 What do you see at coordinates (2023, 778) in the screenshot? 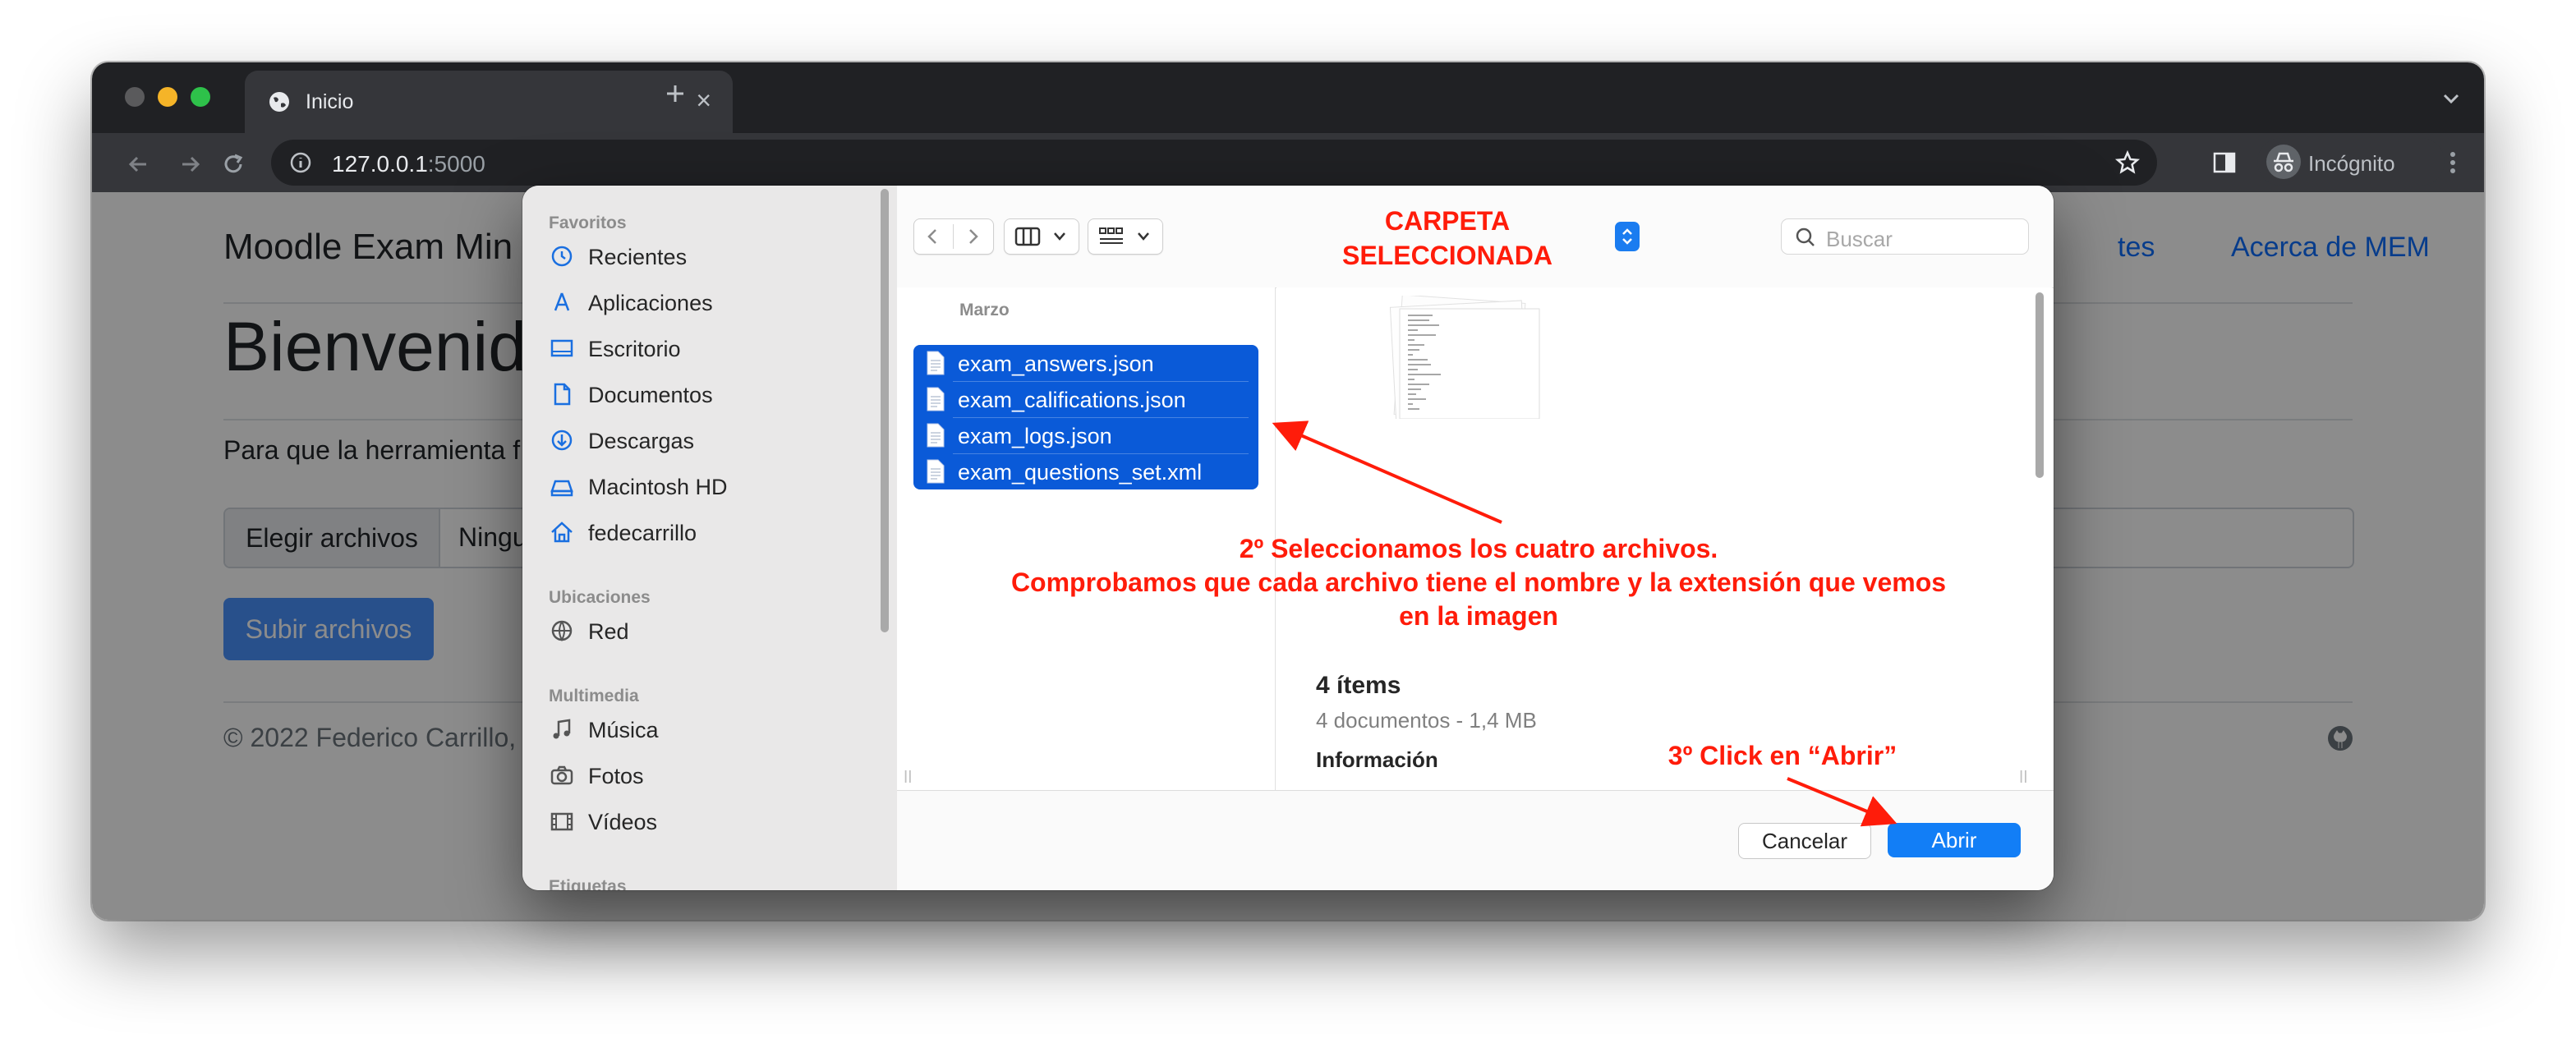
I see `preview-resize-handle: ǀǀ` at bounding box center [2023, 778].